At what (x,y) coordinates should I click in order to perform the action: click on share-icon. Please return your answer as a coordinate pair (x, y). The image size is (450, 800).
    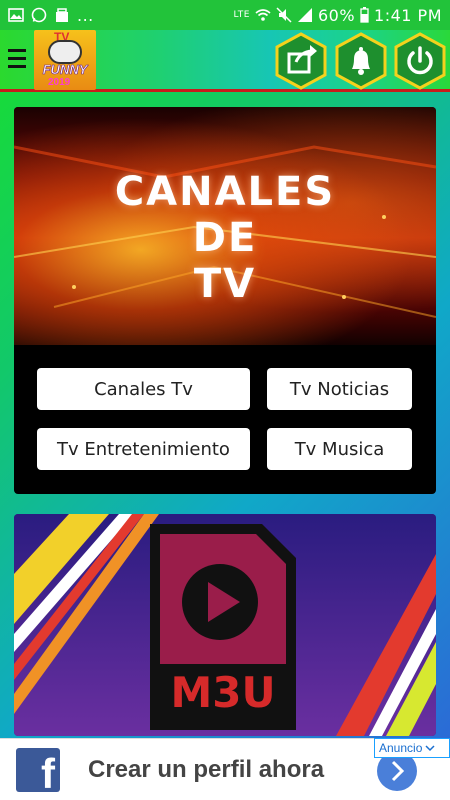
    Looking at the image, I should click on (301, 61).